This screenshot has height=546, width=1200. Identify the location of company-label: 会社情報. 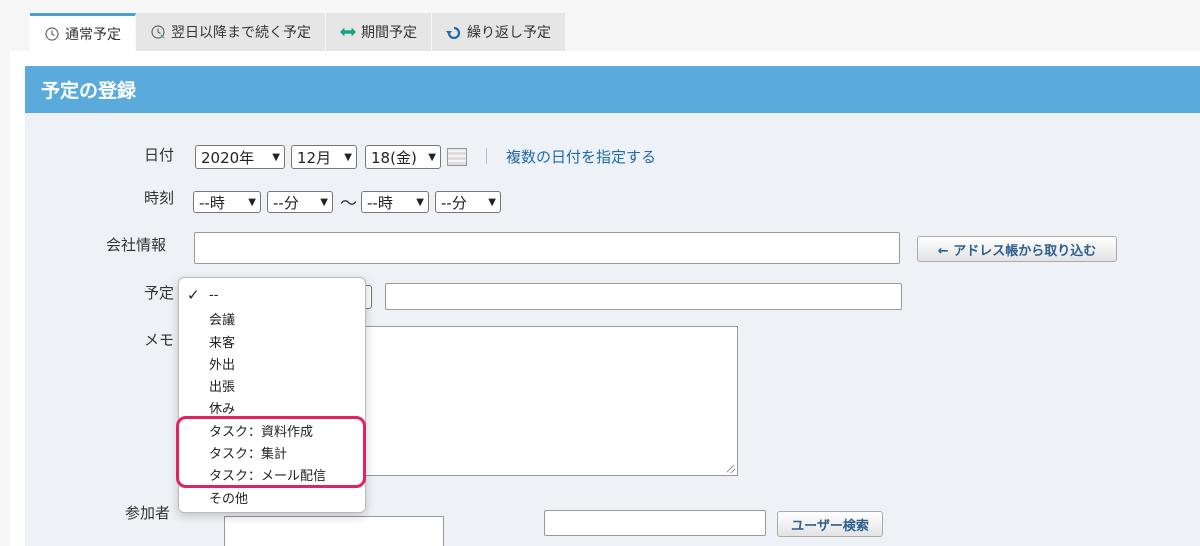
(136, 245).